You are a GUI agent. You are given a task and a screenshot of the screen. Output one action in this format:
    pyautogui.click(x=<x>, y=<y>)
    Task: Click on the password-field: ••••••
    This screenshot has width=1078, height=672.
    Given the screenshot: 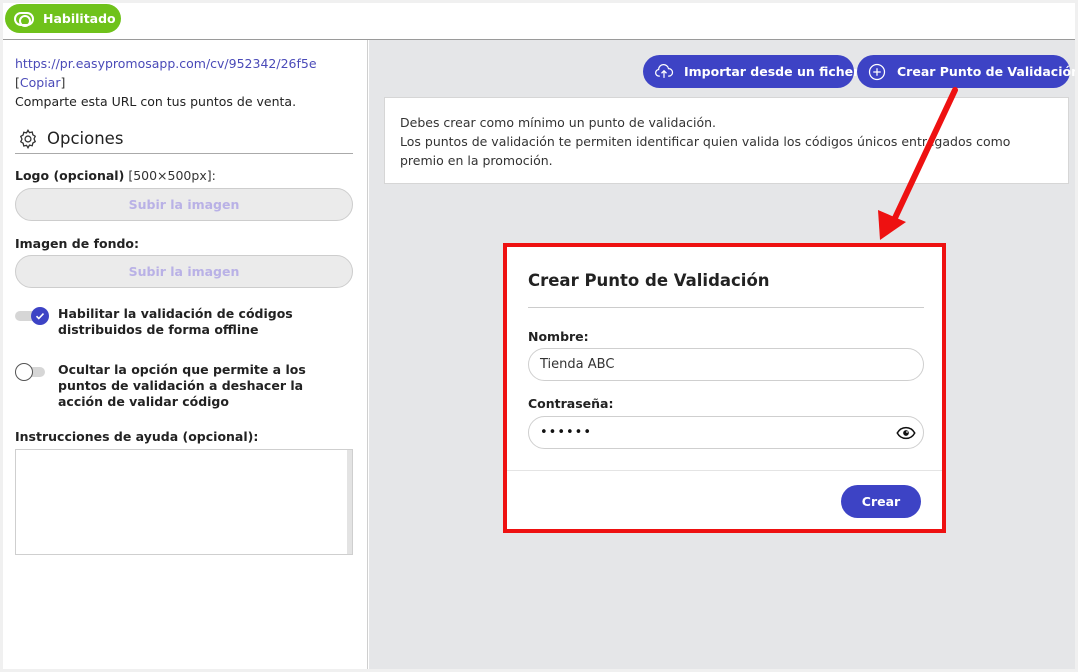 What is the action you would take?
    pyautogui.click(x=726, y=432)
    